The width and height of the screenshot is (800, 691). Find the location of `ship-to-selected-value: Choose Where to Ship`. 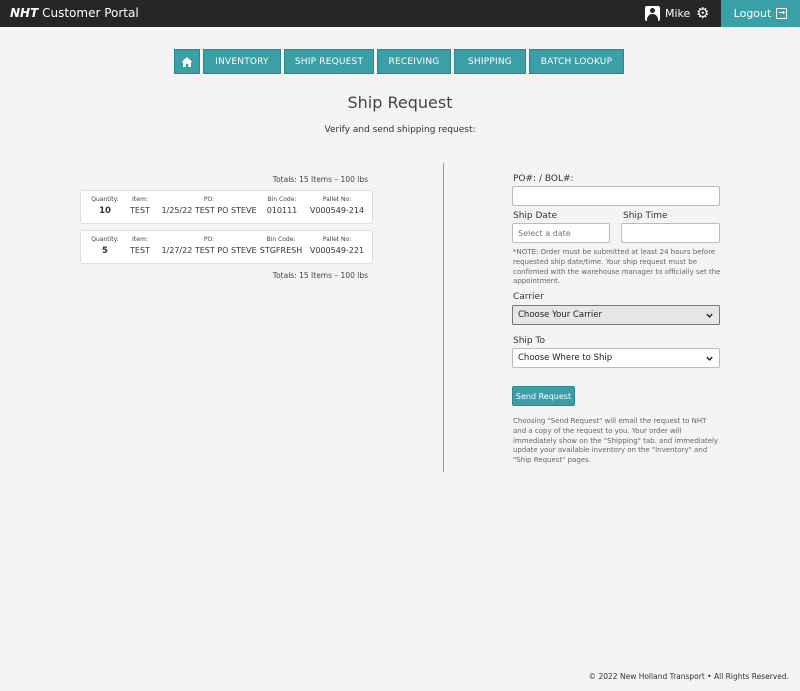

ship-to-selected-value: Choose Where to Ship is located at coordinates (565, 358).